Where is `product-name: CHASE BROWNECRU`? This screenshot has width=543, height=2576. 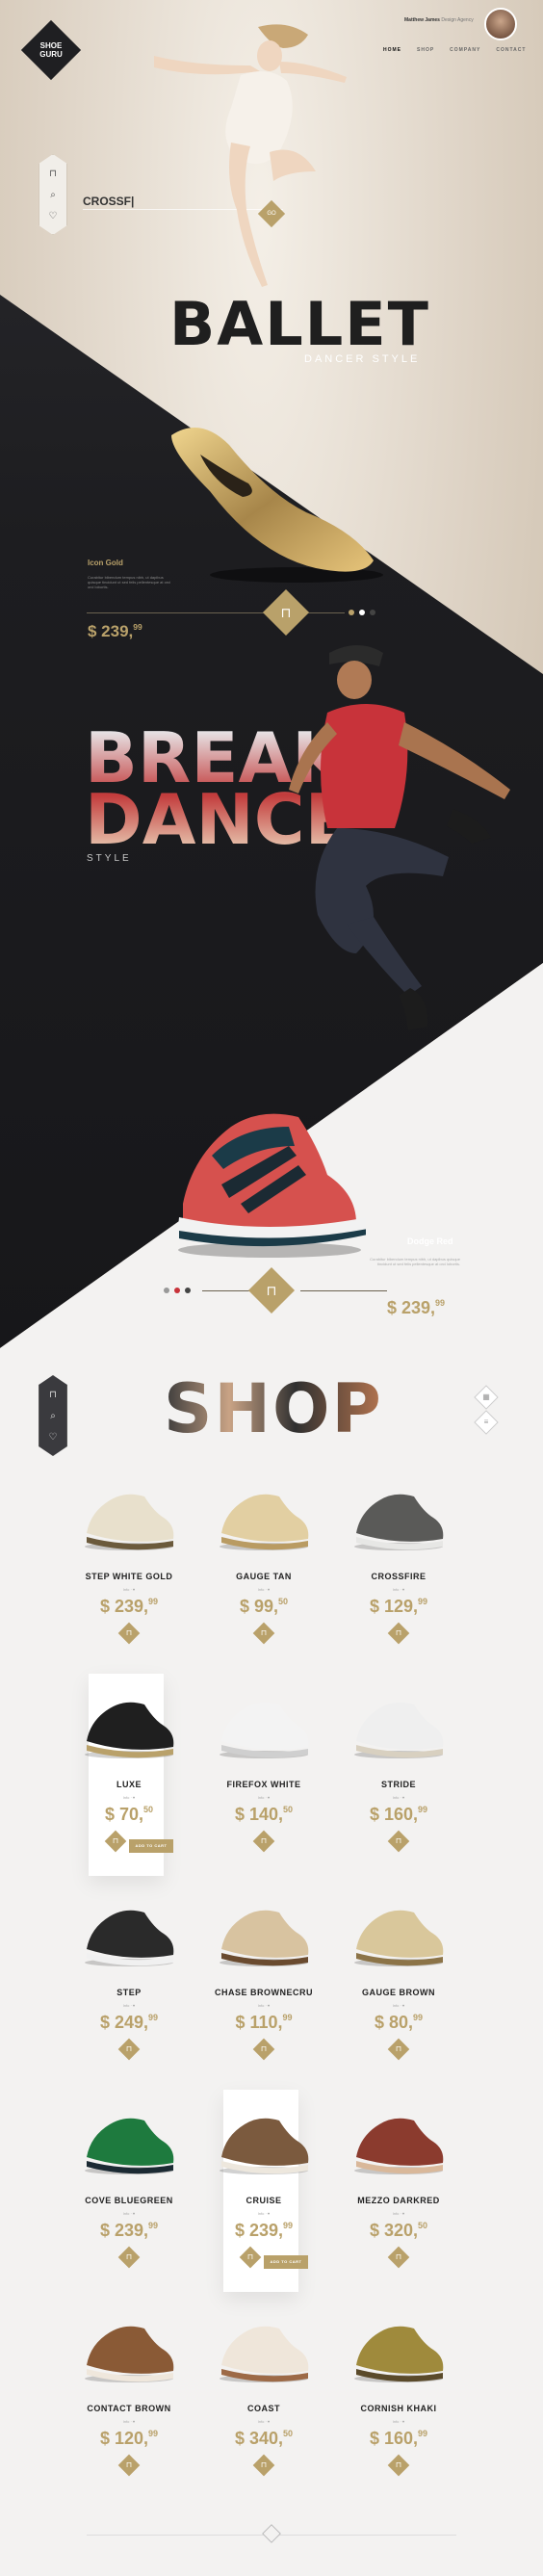
product-name: CHASE BROWNECRU is located at coordinates (263, 1992).